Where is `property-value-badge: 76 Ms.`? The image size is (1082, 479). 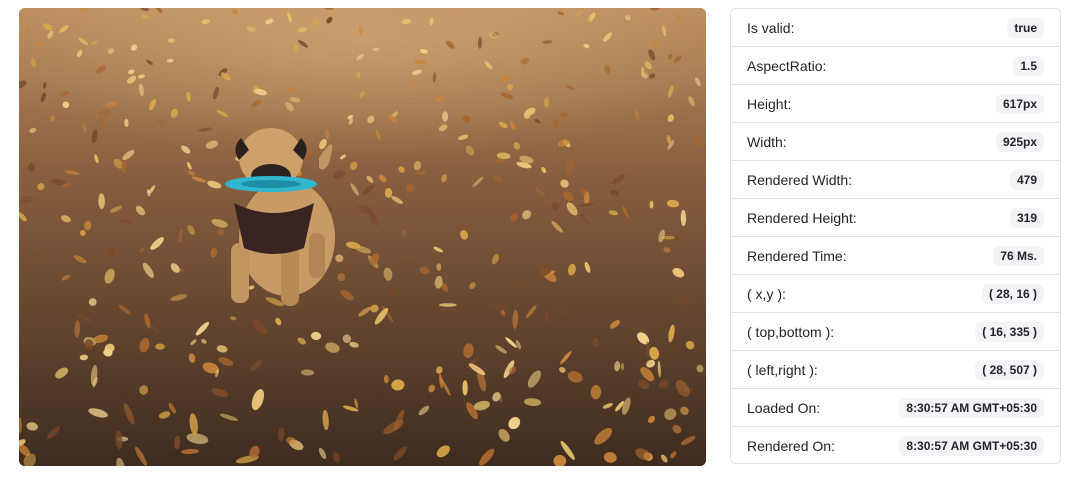 property-value-badge: 76 Ms. is located at coordinates (1018, 255).